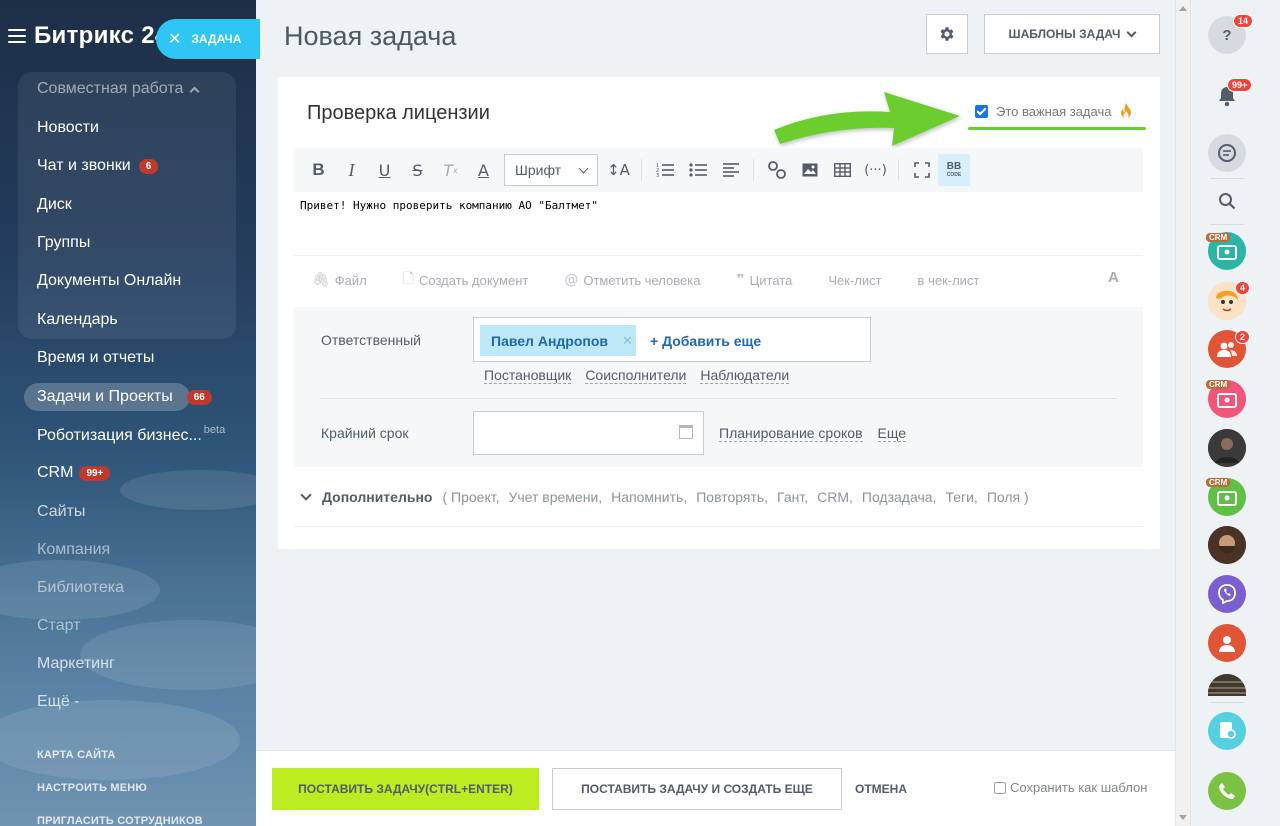 The height and width of the screenshot is (826, 1280). I want to click on role-link-coexecutors: Соисполнители, so click(636, 375).